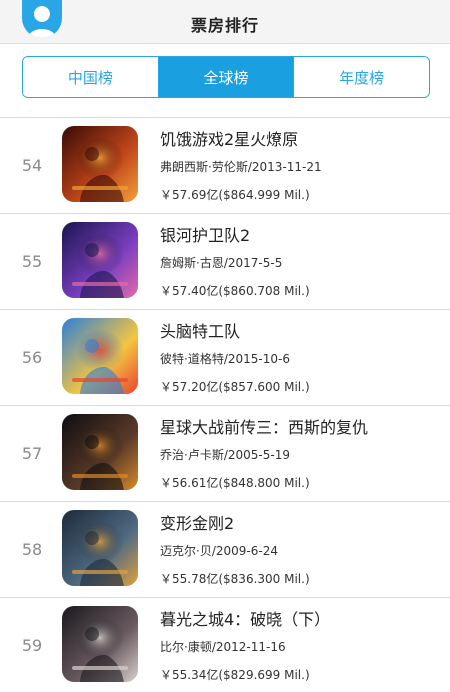 The width and height of the screenshot is (450, 692). I want to click on tab-annual: 年度榜, so click(361, 77).